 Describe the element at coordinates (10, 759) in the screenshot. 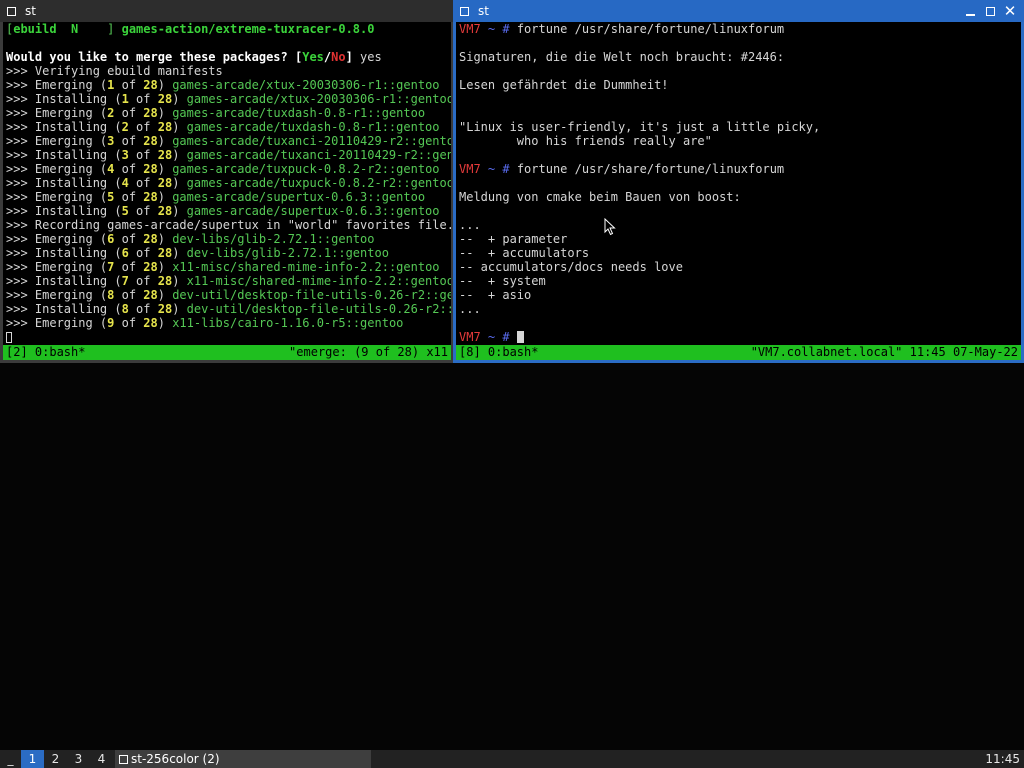

I see `layout-indicator: _` at that location.